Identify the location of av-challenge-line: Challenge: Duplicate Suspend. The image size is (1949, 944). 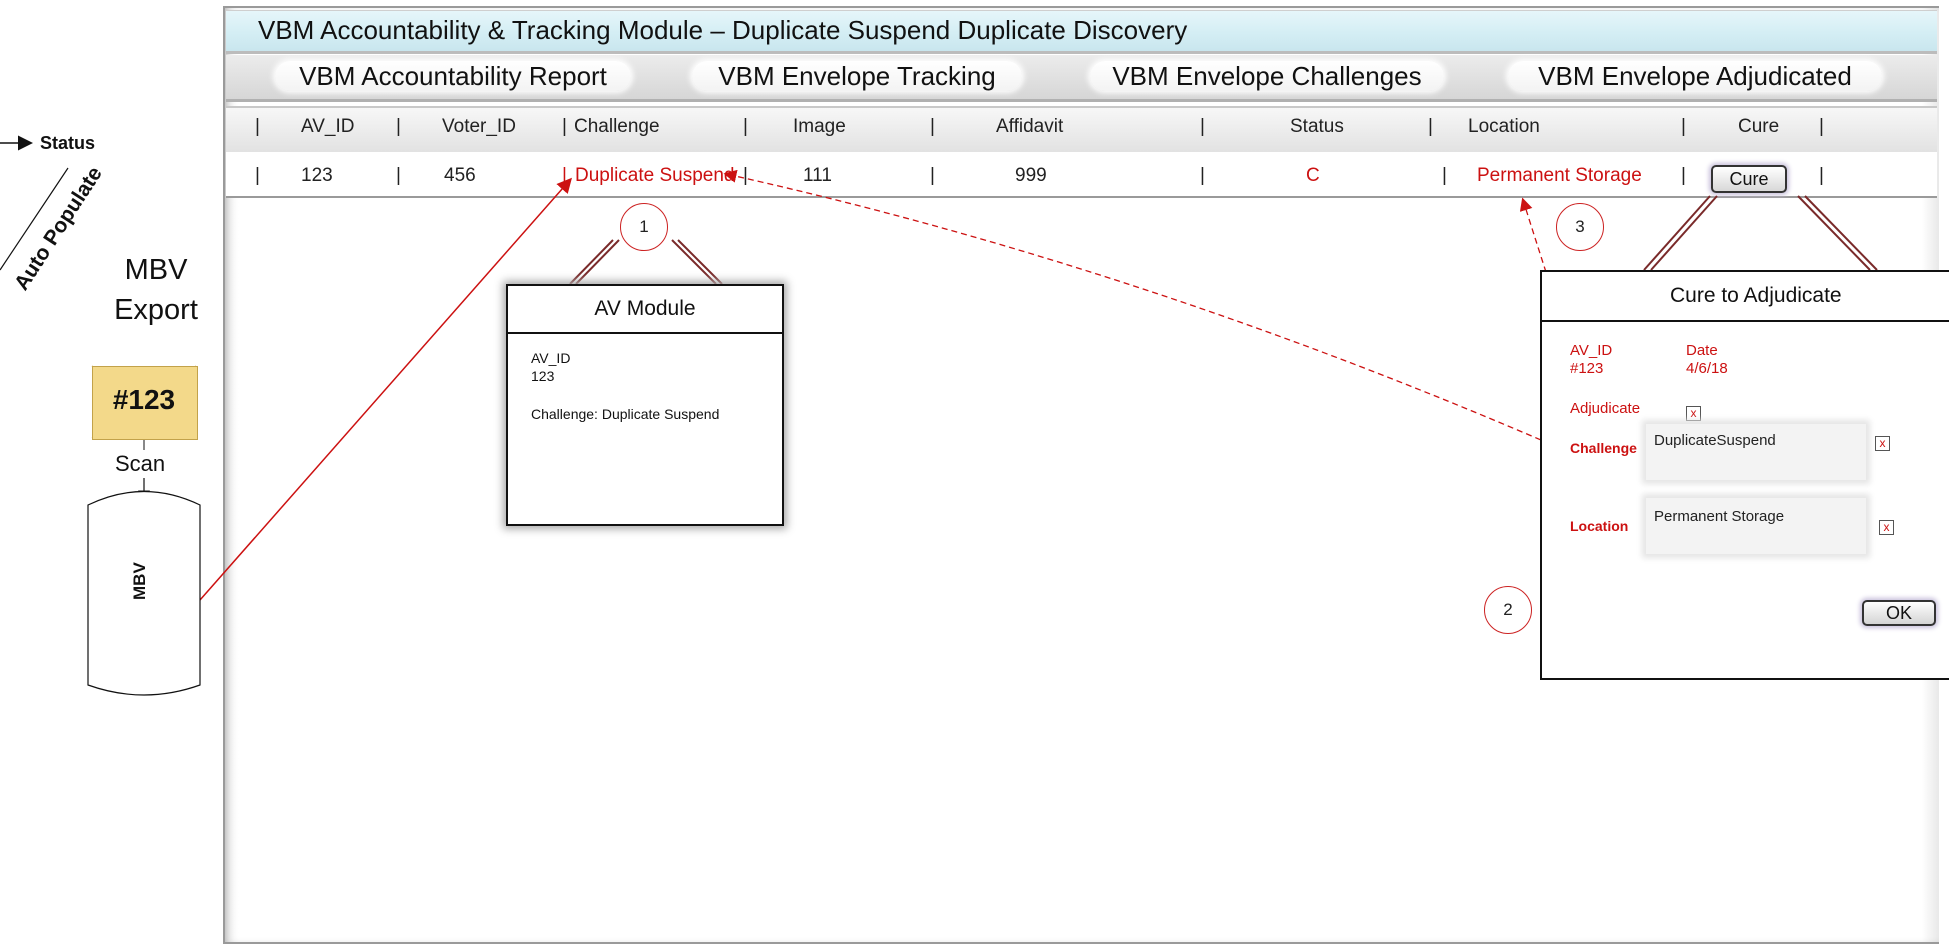
(625, 414).